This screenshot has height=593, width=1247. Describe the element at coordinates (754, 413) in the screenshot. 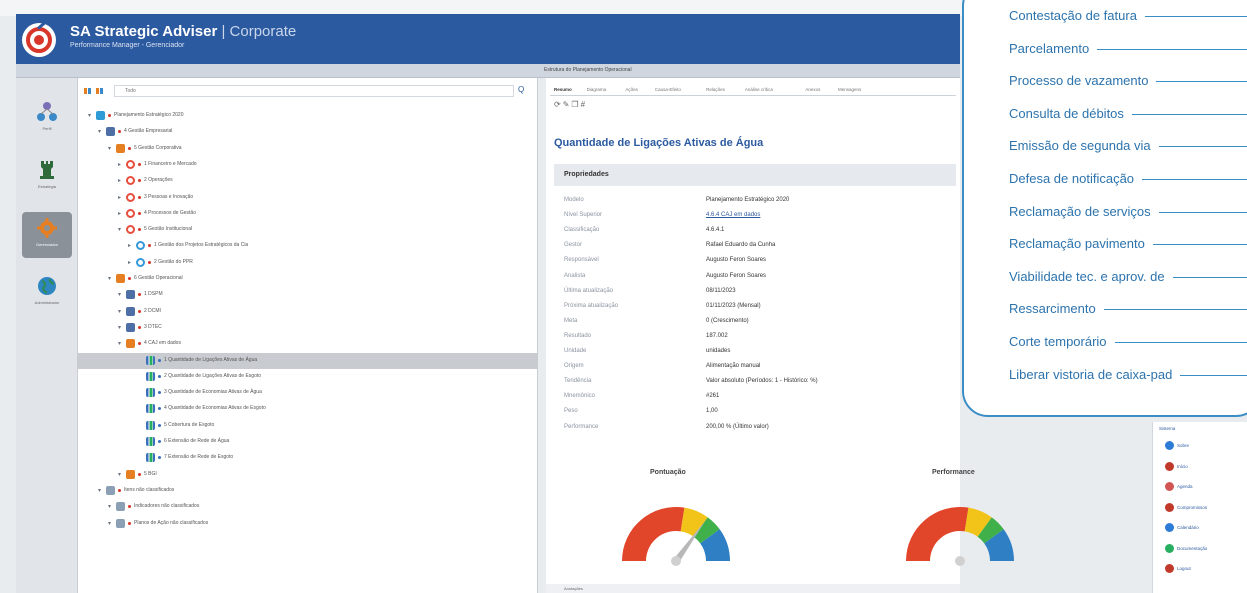

I see `property-row: Peso 1,00` at that location.